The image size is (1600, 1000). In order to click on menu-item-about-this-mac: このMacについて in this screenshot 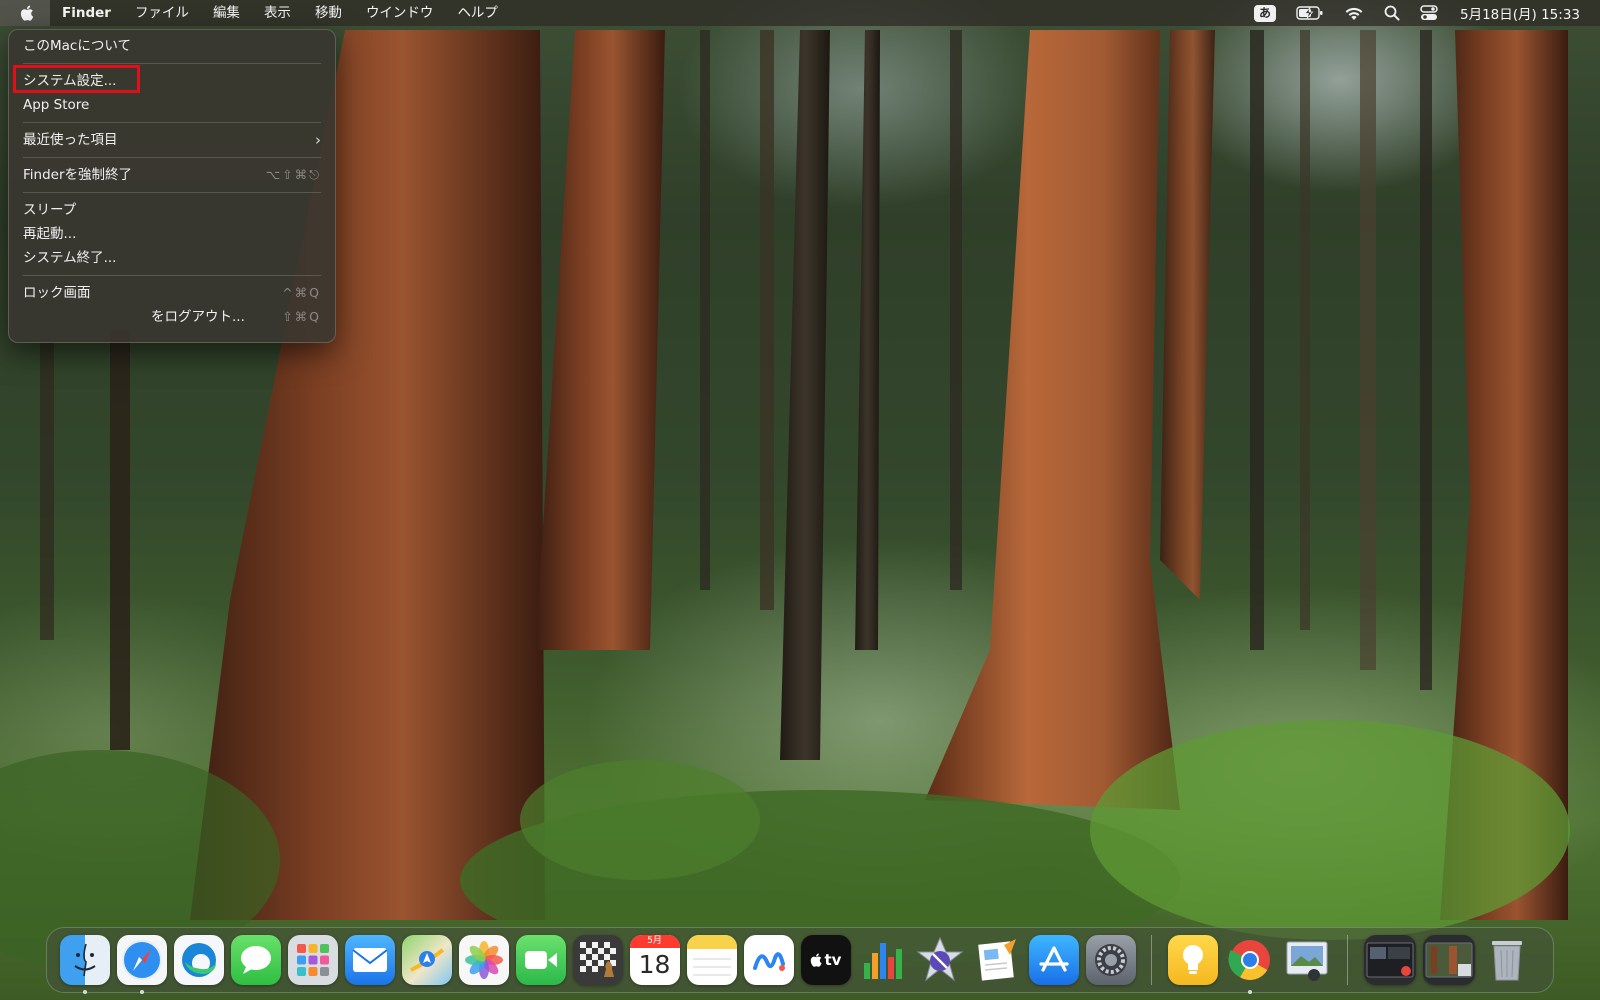, I will do `click(172, 46)`.